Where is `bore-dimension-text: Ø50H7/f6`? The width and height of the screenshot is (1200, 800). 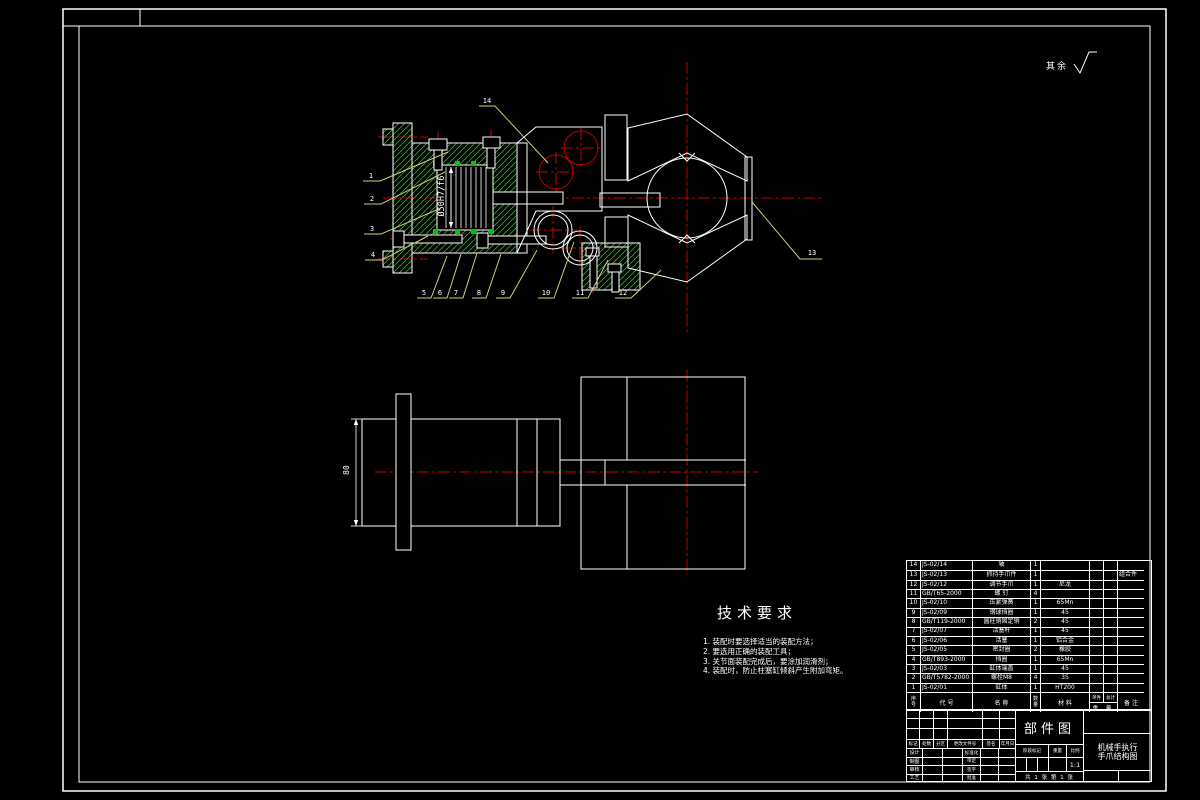
bore-dimension-text: Ø50H7/f6 is located at coordinates (441, 196).